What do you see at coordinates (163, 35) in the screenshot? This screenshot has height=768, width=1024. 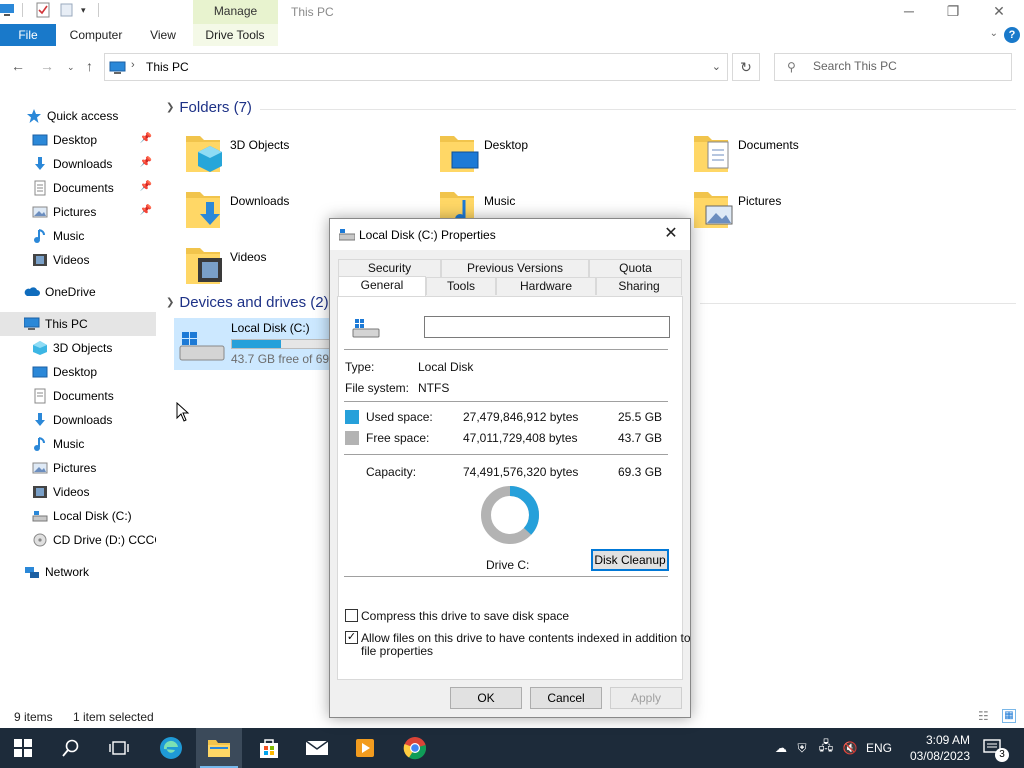 I see `tab-view: View` at bounding box center [163, 35].